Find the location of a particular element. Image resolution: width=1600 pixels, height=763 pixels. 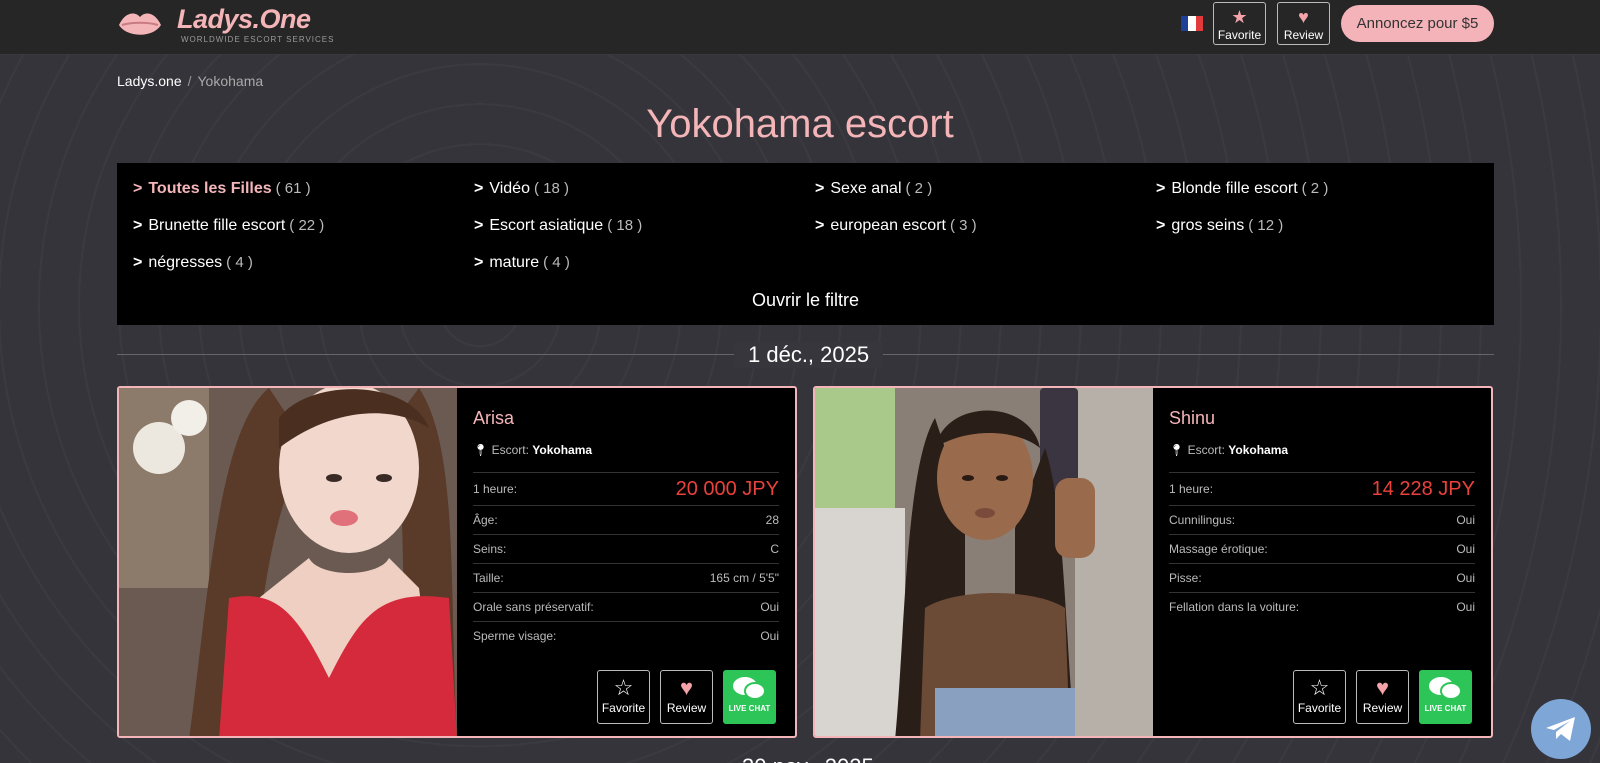

attribute-row: Seins: C is located at coordinates (626, 548).